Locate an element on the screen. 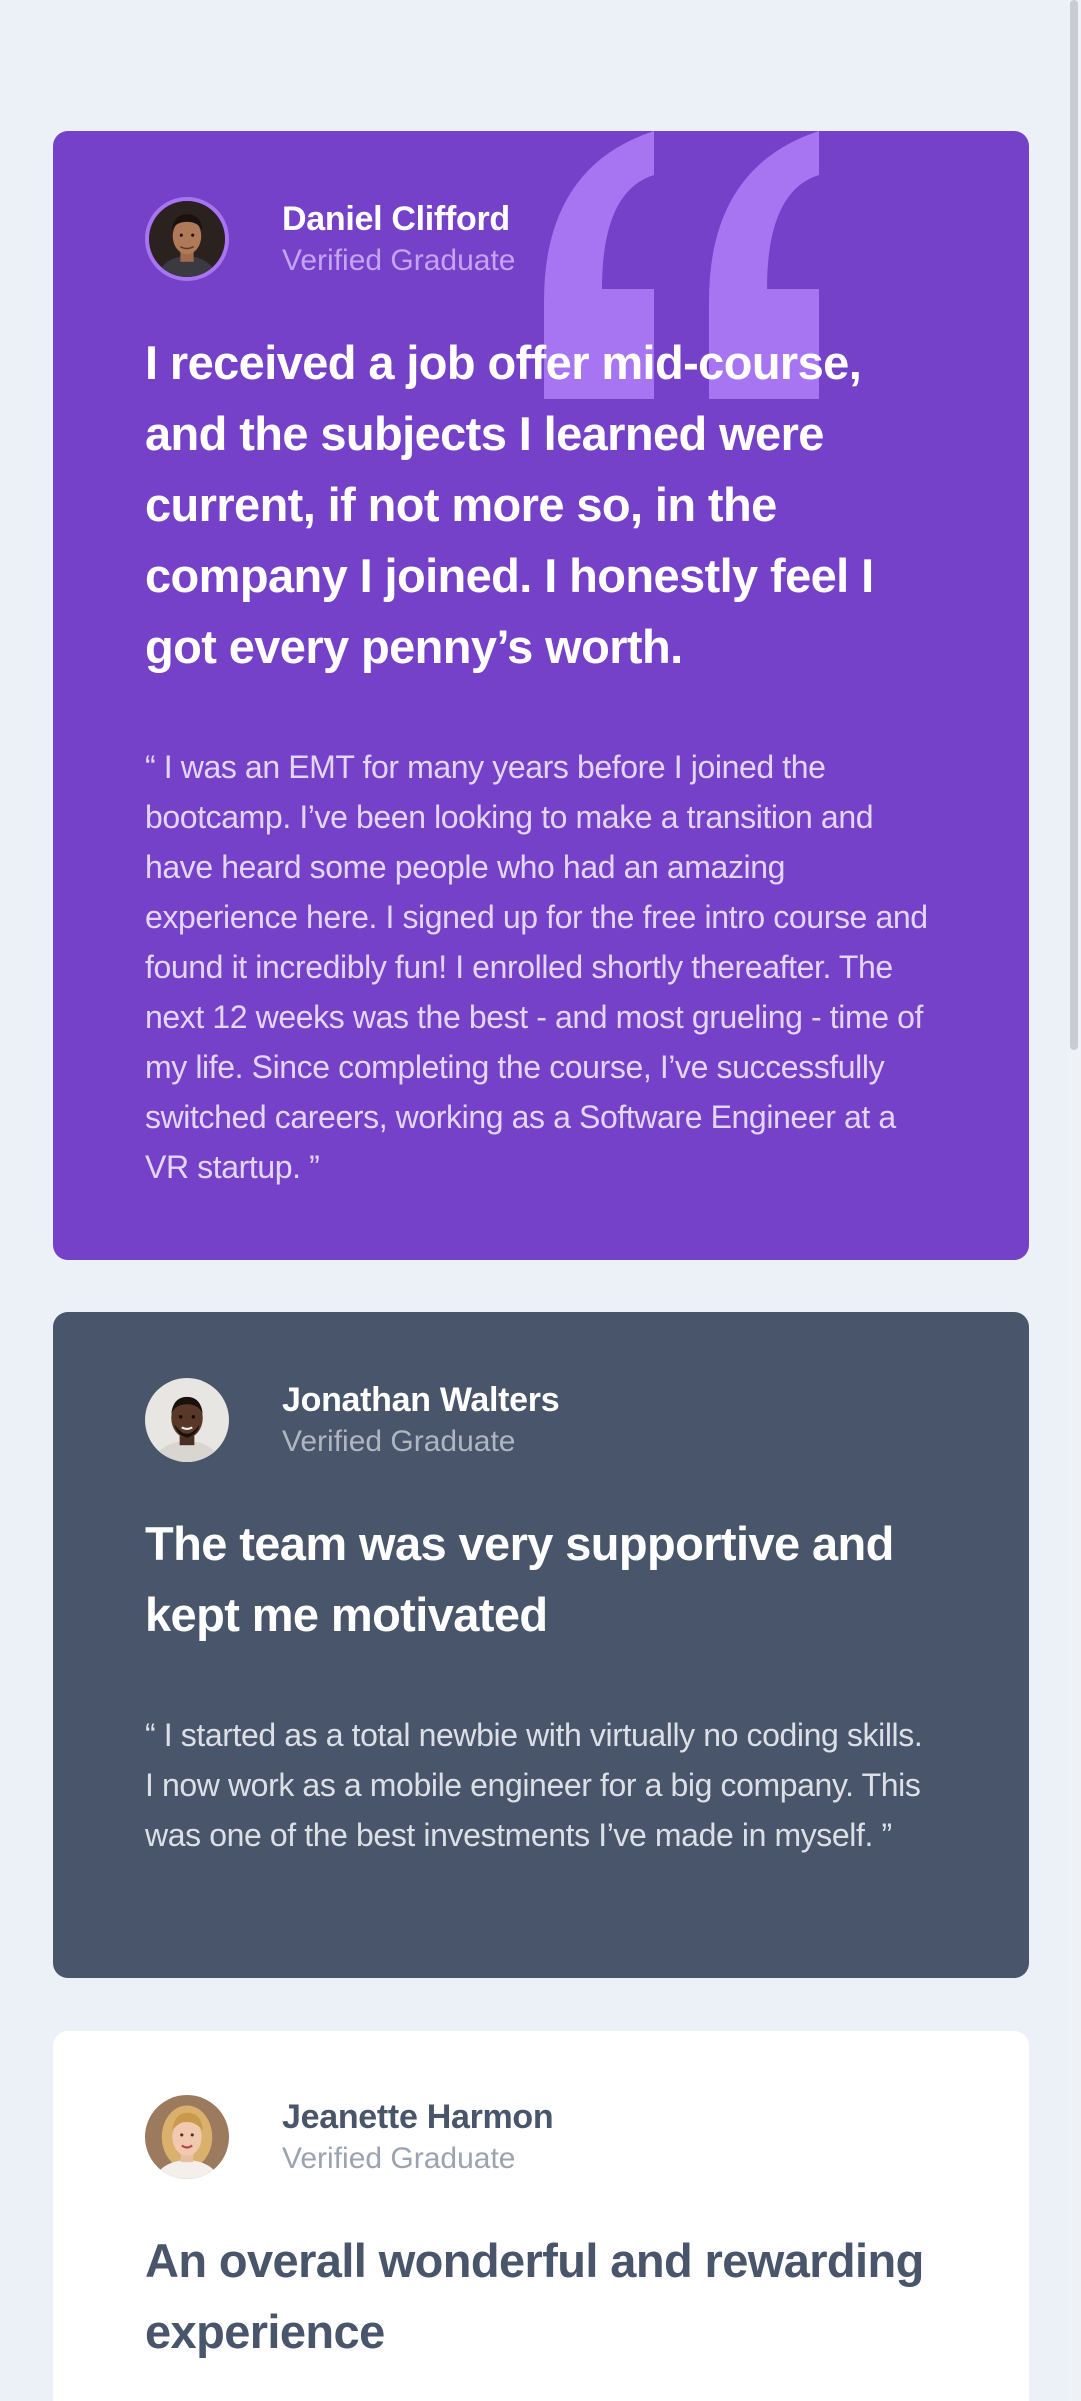 The width and height of the screenshot is (1081, 2401). testimonial-header: Jeanette Harmon Verified Graduate is located at coordinates (541, 2137).